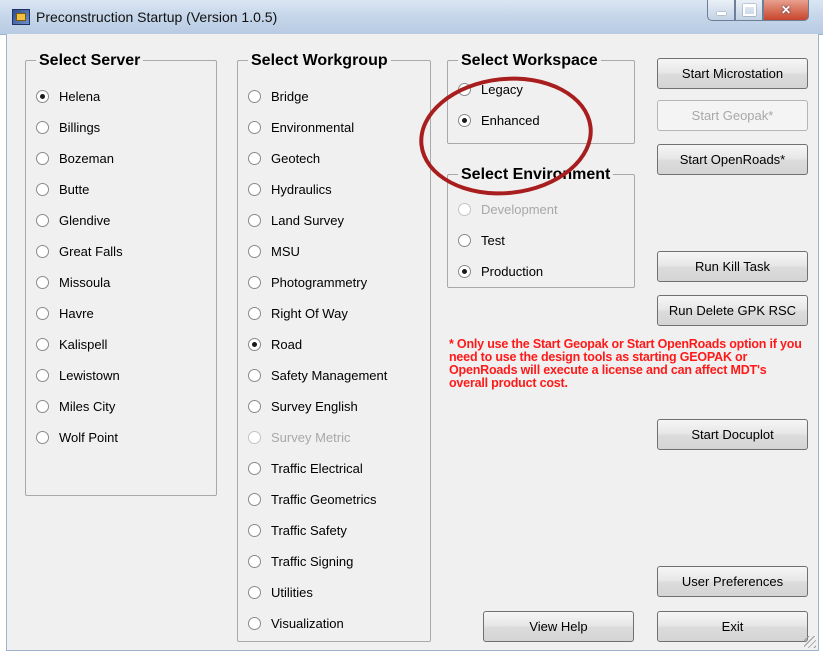  I want to click on environment-group-title: Select Environment, so click(536, 175).